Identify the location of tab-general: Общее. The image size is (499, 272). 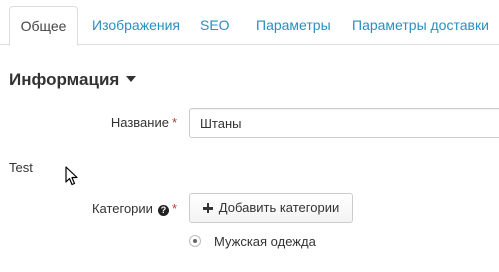
(43, 26).